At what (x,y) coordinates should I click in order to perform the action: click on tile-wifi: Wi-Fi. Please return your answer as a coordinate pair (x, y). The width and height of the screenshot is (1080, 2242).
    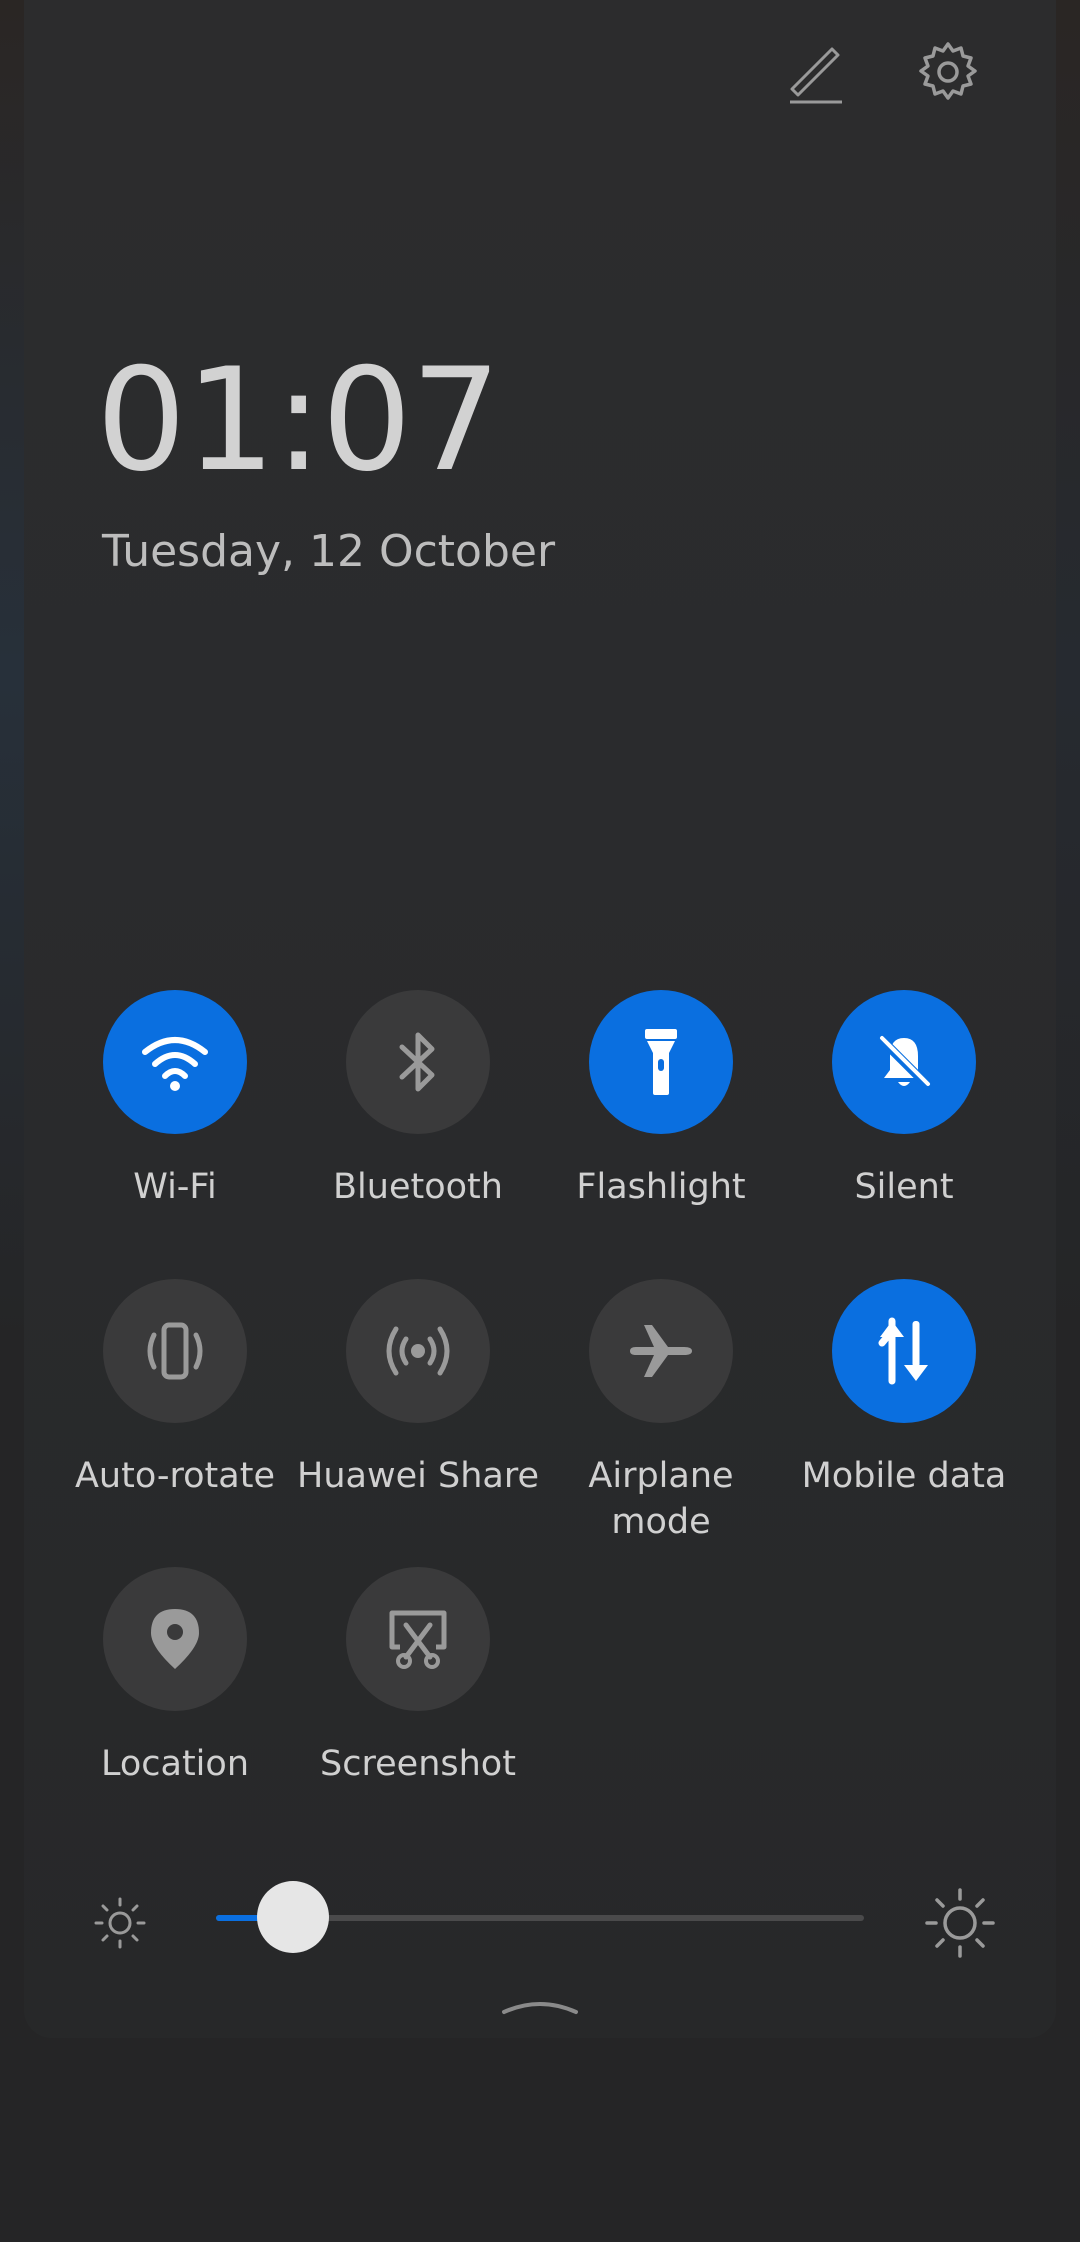
    Looking at the image, I should click on (175, 1100).